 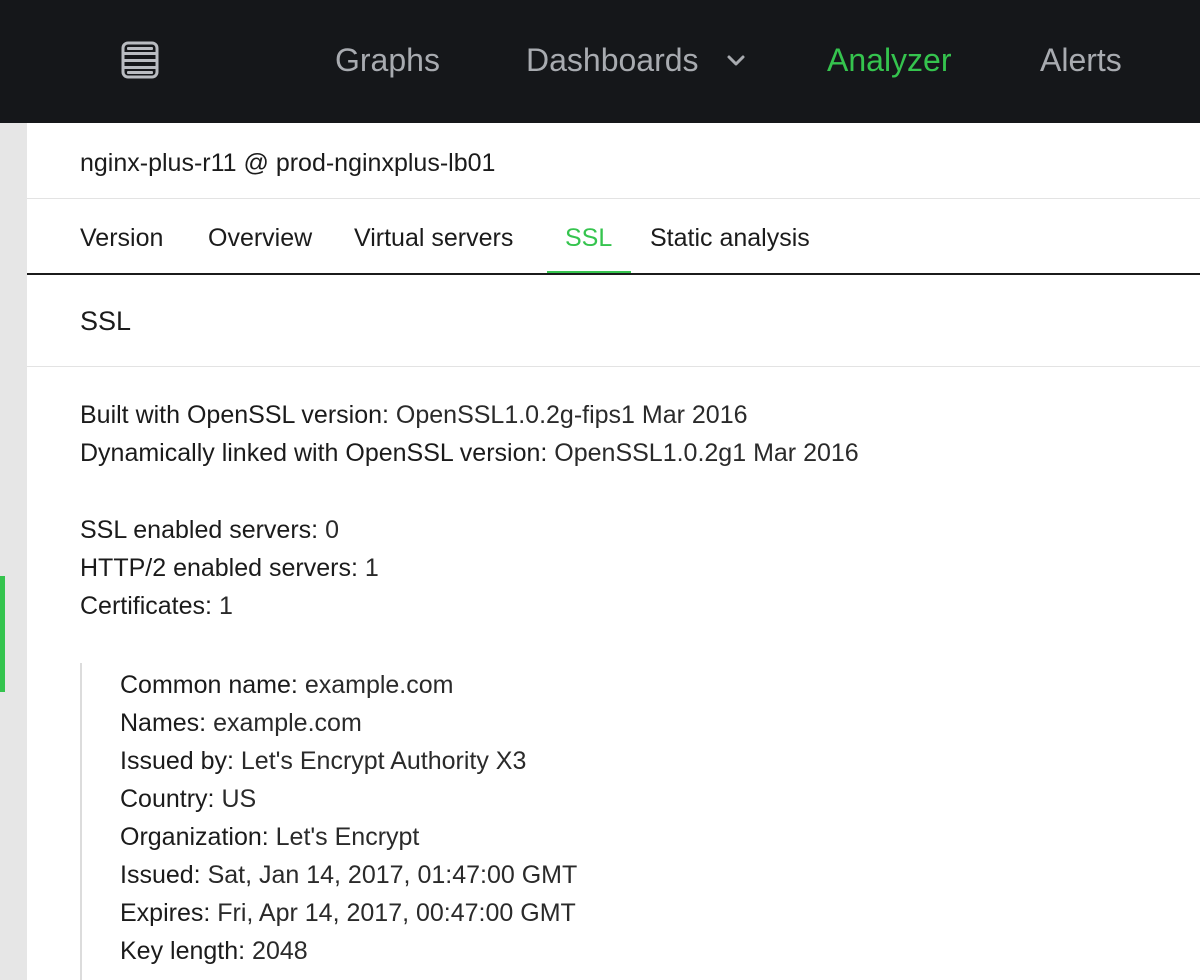 What do you see at coordinates (225, 606) in the screenshot?
I see `certificates-value: 1` at bounding box center [225, 606].